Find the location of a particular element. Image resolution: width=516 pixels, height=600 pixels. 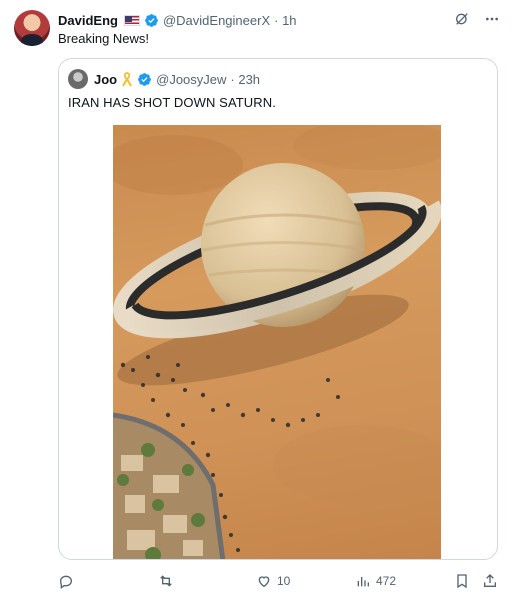

reply-button is located at coordinates (68, 581).